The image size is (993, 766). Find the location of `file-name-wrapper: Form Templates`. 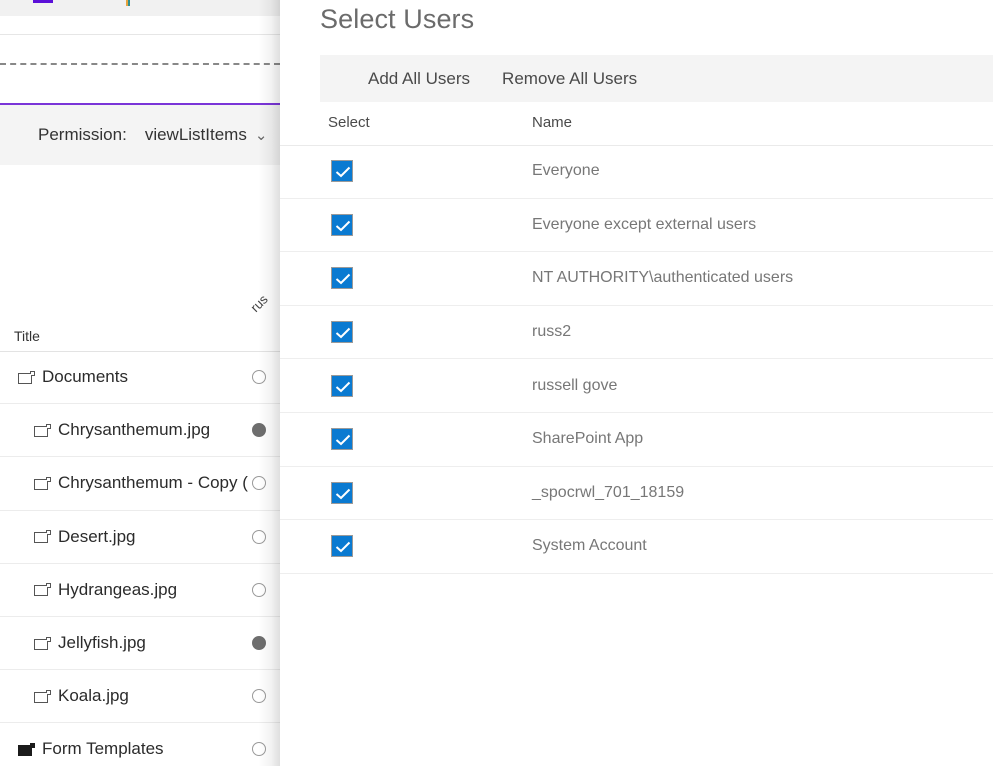

file-name-wrapper: Form Templates is located at coordinates (82, 749).